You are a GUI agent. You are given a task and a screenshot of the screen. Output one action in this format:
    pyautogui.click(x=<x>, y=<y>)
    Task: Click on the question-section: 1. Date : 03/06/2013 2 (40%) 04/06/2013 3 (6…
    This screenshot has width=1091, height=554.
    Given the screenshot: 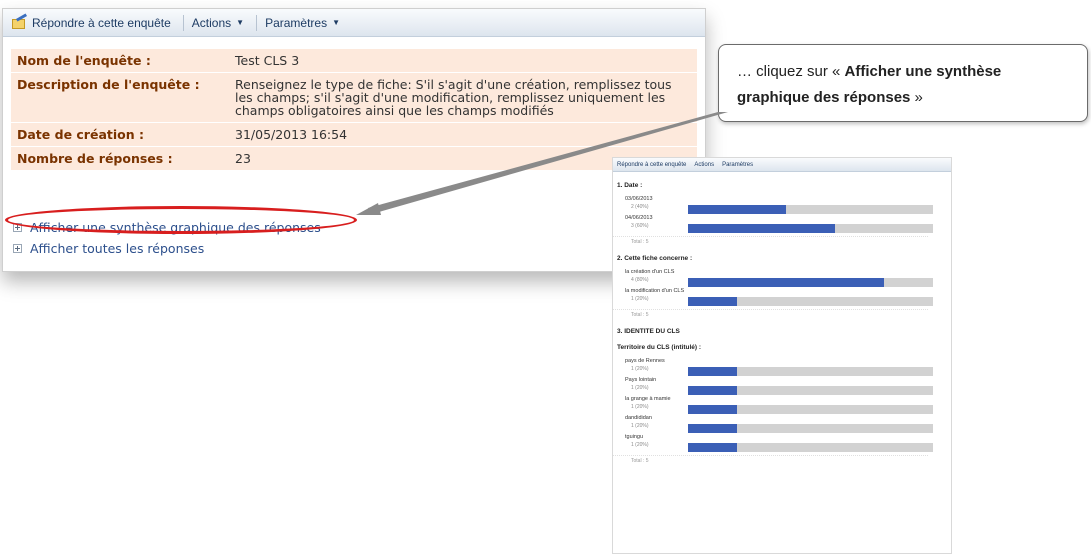 What is the action you would take?
    pyautogui.click(x=782, y=211)
    